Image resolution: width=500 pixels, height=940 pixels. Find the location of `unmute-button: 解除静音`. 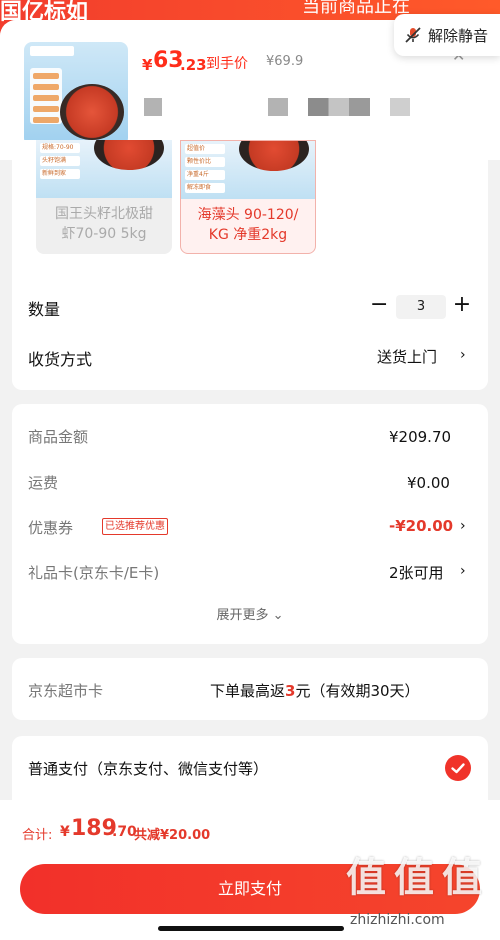

unmute-button: 解除静音 is located at coordinates (447, 35).